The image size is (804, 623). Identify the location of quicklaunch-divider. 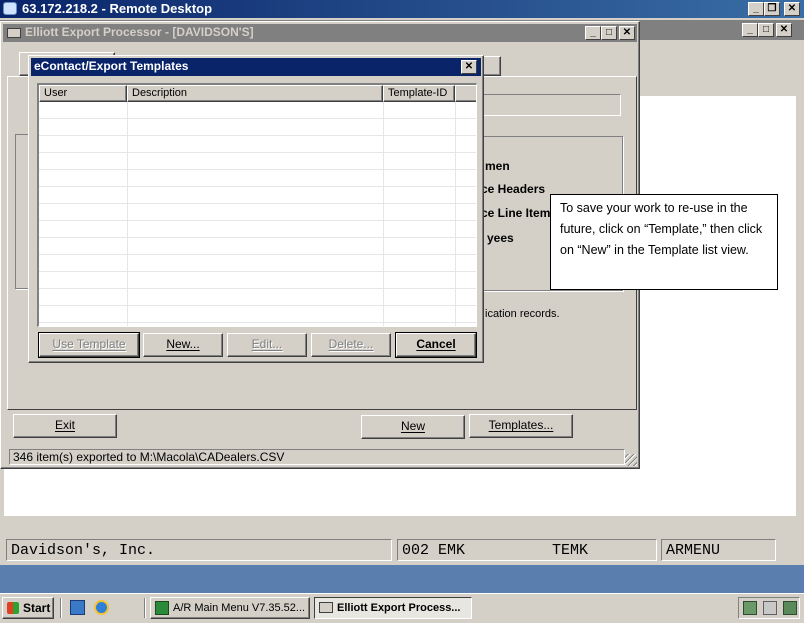
(61, 608).